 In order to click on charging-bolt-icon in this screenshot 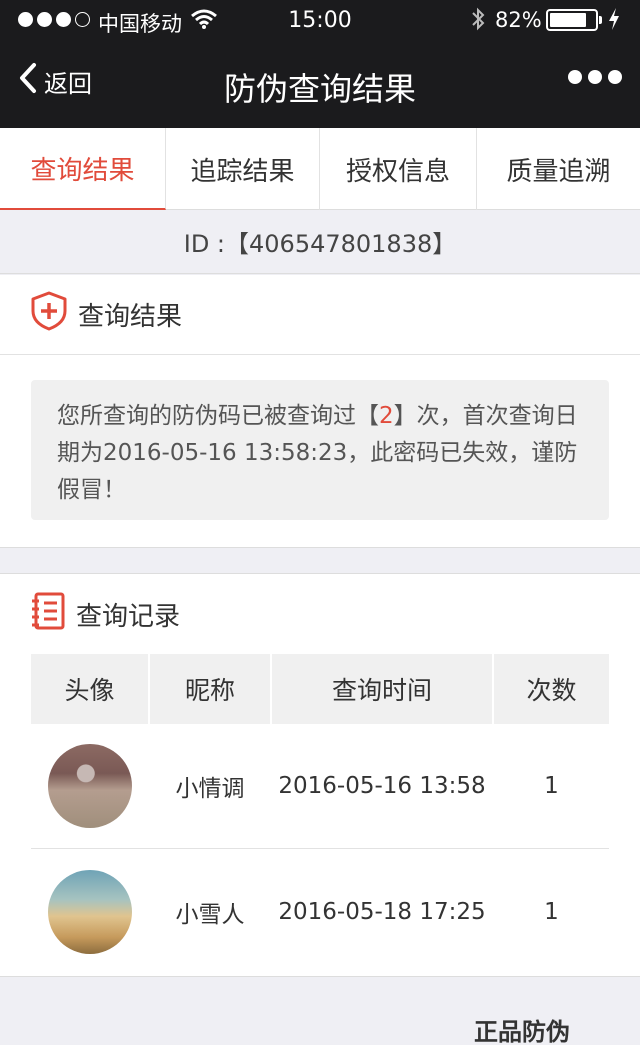, I will do `click(614, 21)`.